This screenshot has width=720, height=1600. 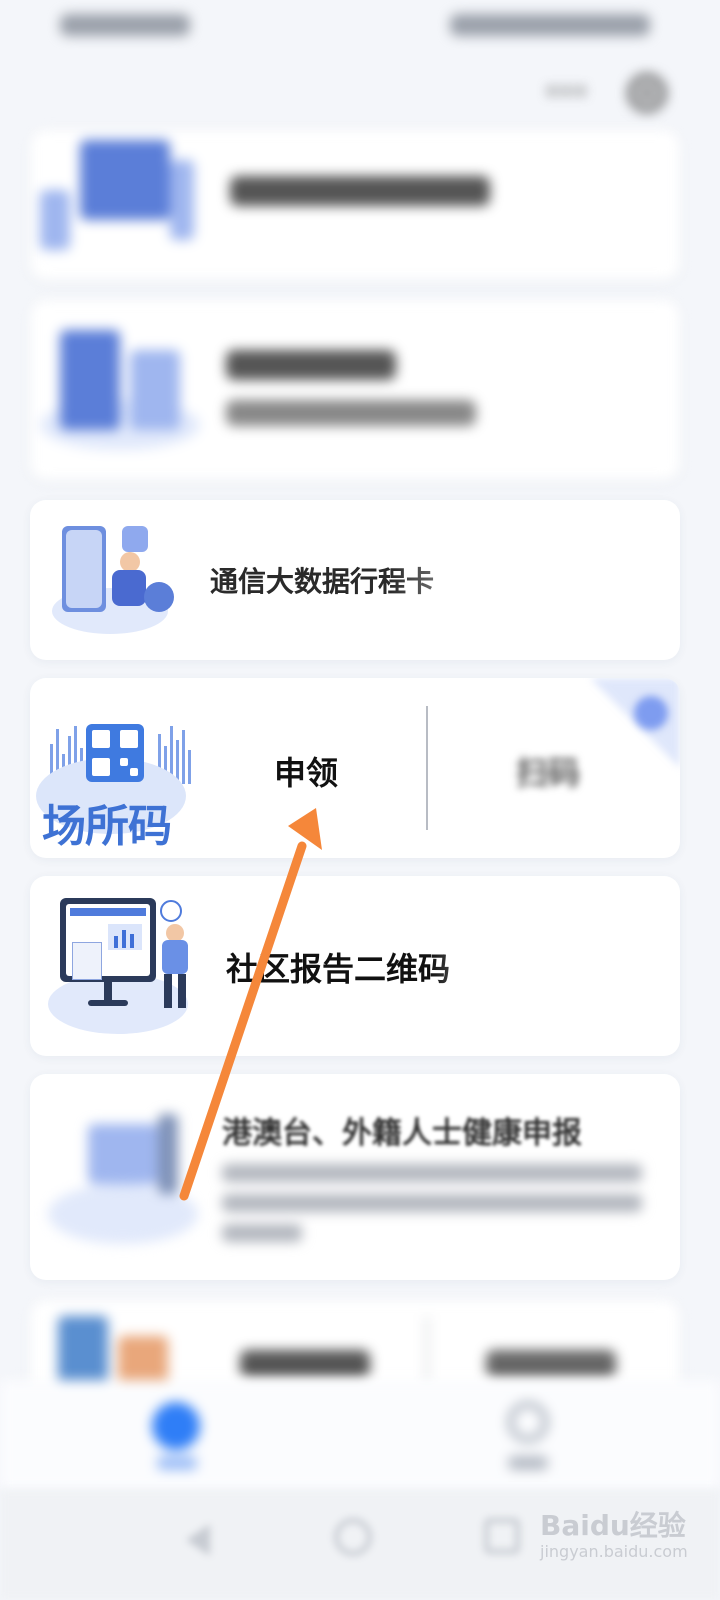 I want to click on back-icon, so click(x=198, y=1540).